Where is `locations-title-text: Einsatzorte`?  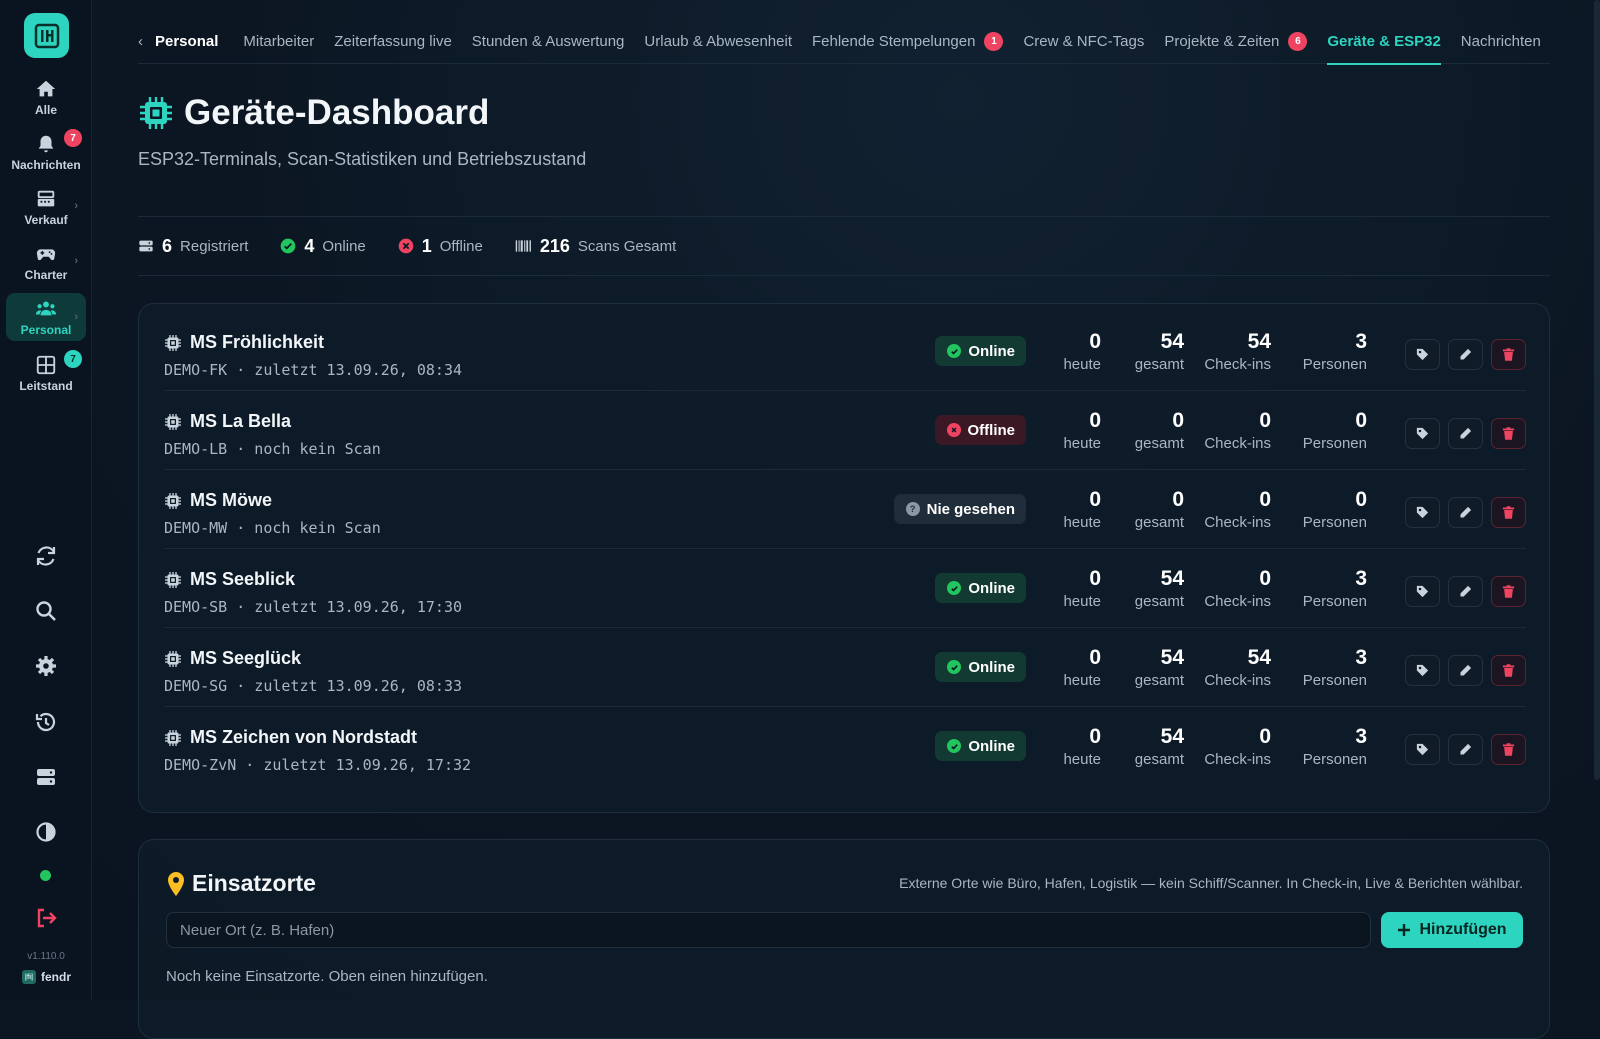
locations-title-text: Einsatzorte is located at coordinates (254, 883).